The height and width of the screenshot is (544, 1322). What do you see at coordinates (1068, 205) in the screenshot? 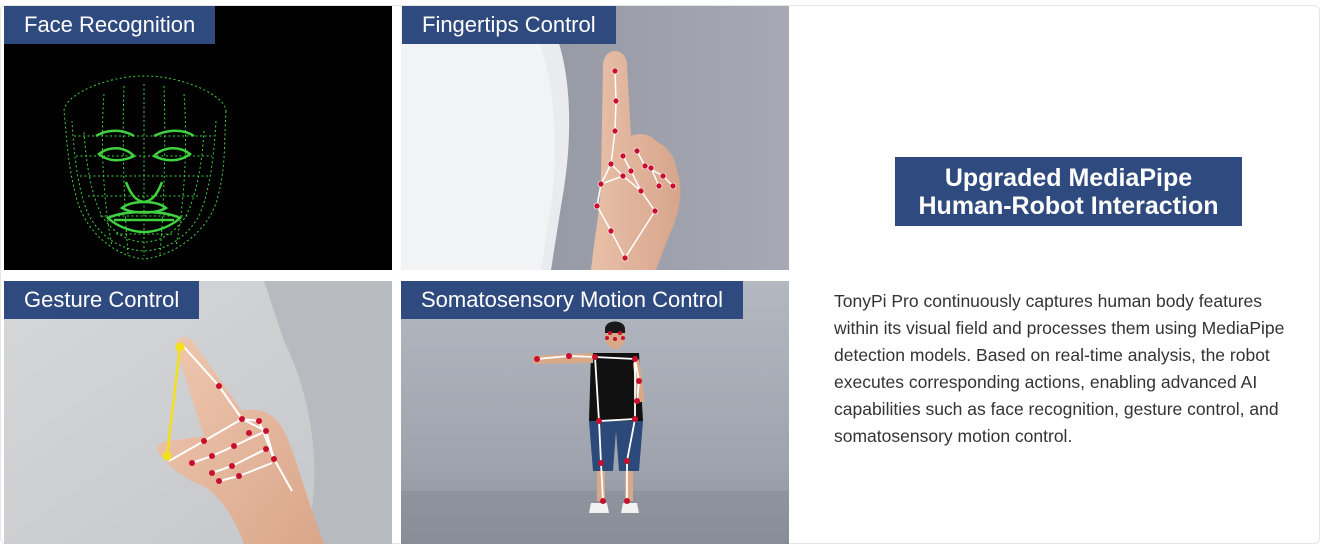
I see `feature-heading-line2: Human-Robot Interaction` at bounding box center [1068, 205].